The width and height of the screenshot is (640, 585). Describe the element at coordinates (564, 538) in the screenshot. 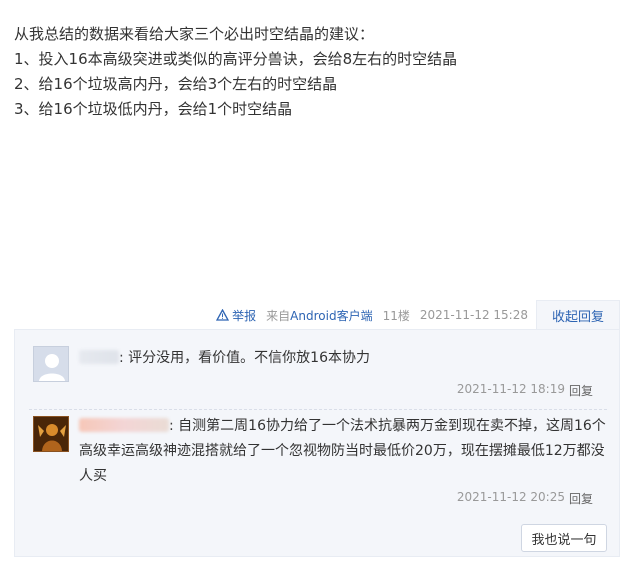

I see `say-something-button: 我也说一句` at that location.